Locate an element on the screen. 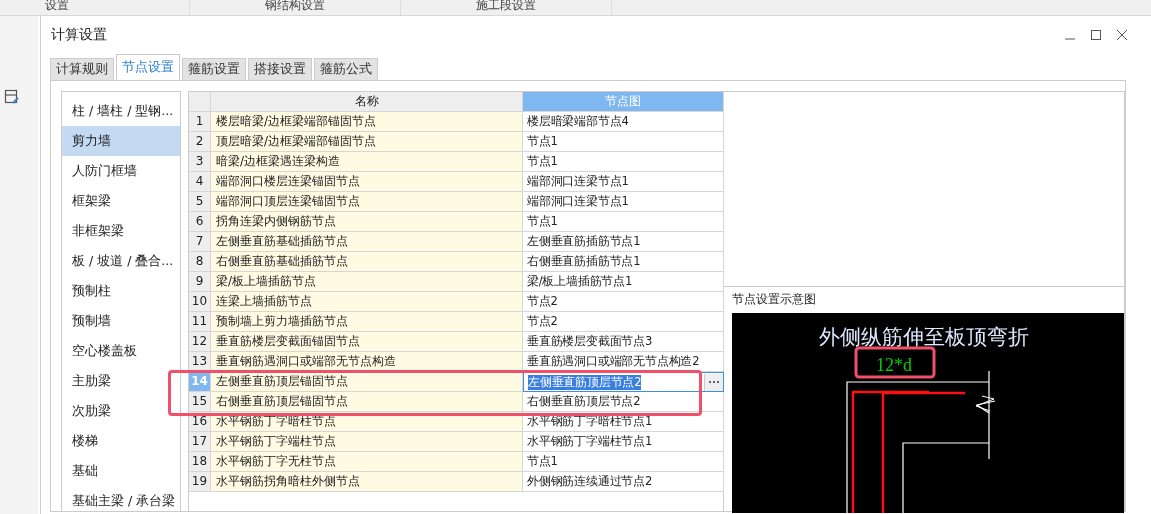 The height and width of the screenshot is (514, 1151). row-number: 6 is located at coordinates (200, 222).